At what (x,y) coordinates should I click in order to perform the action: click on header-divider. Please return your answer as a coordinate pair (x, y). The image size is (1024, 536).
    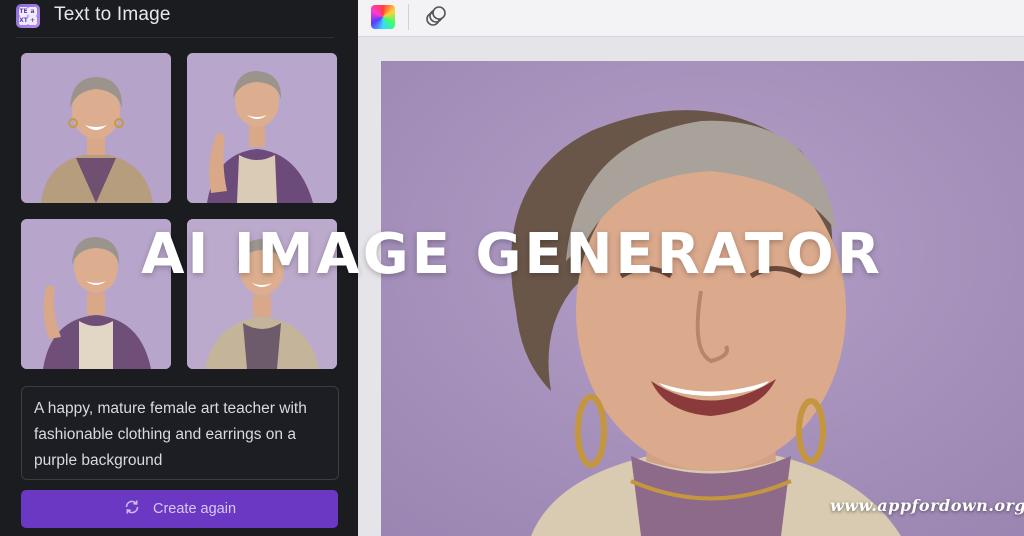
    Looking at the image, I should click on (175, 37).